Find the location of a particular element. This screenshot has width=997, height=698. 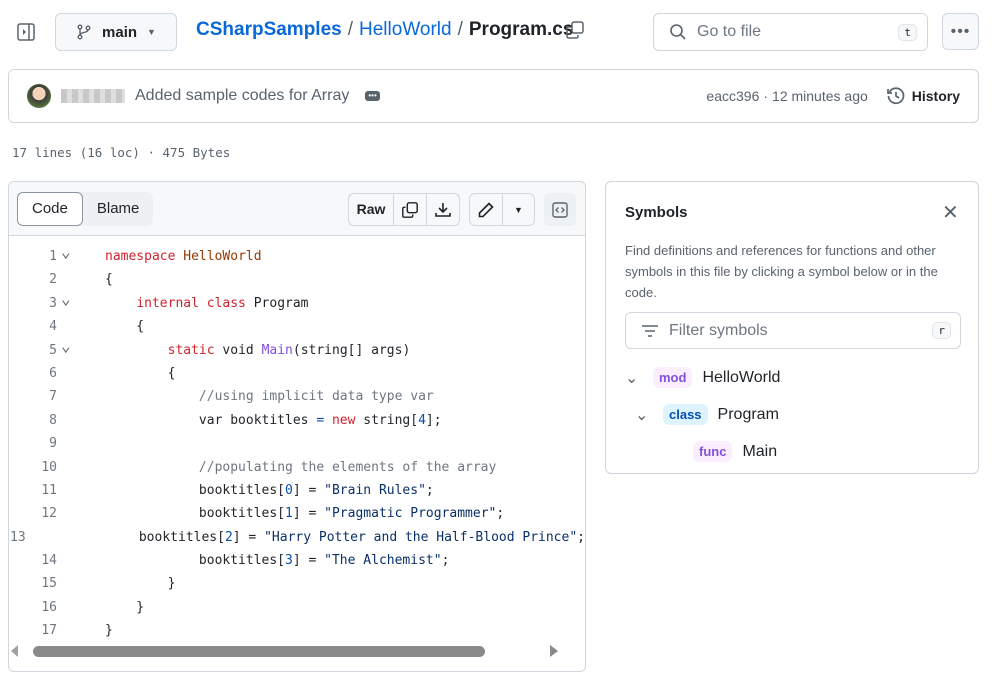

more-options-button: ••• is located at coordinates (960, 31).